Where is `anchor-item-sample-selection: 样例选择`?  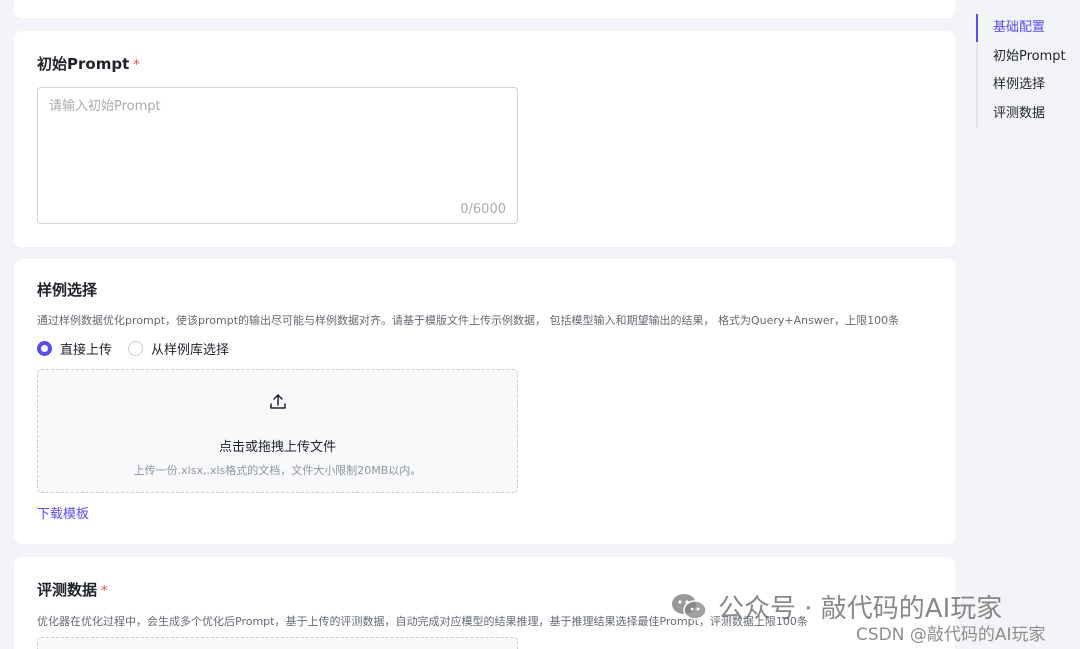 anchor-item-sample-selection: 样例选择 is located at coordinates (1027, 85).